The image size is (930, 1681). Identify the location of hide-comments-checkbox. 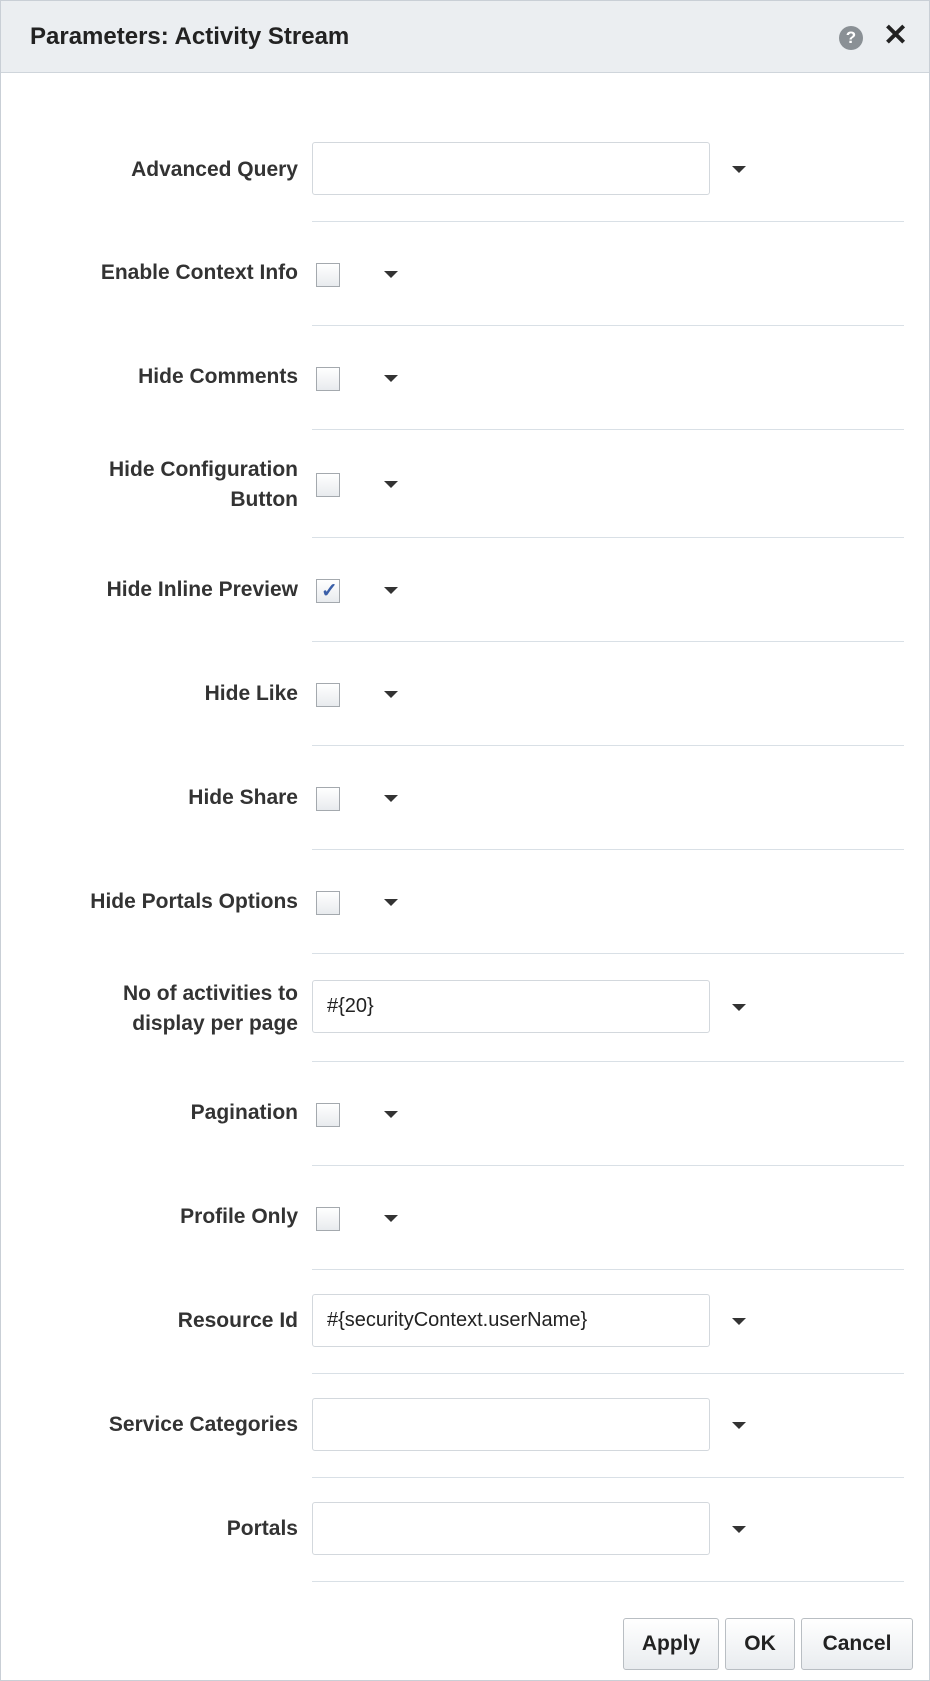
(328, 379).